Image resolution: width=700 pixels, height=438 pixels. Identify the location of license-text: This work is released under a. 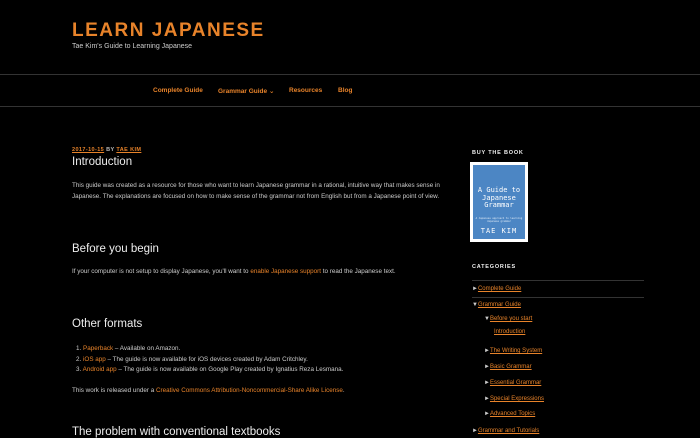
(114, 390).